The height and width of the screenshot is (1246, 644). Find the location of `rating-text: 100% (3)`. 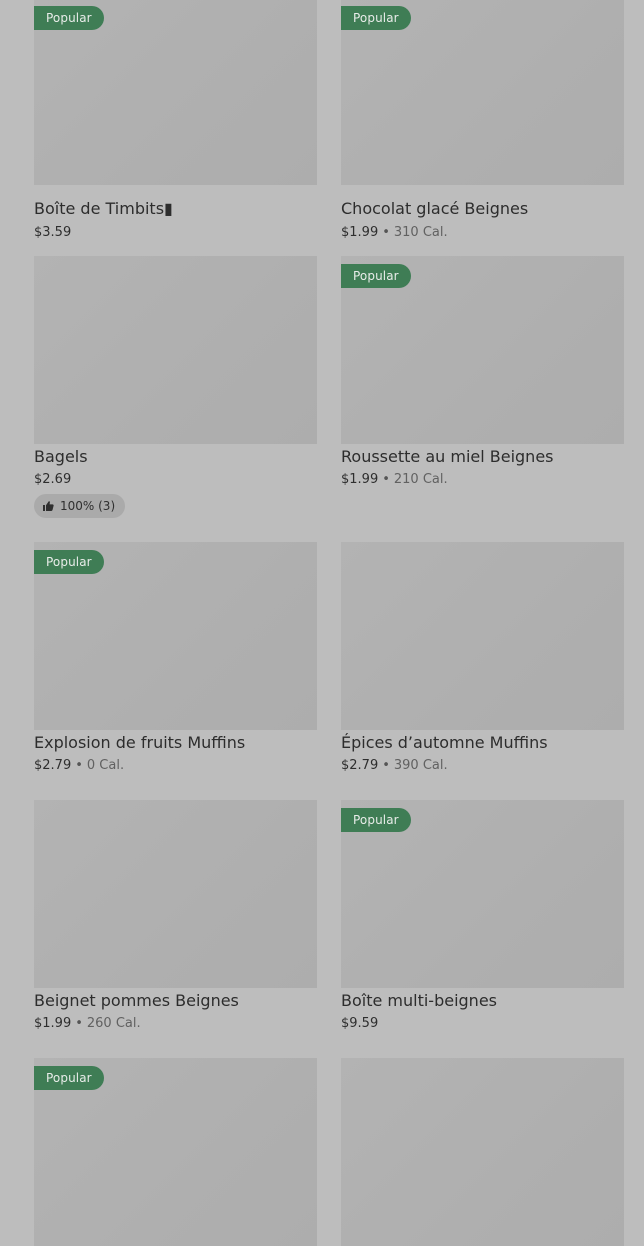

rating-text: 100% (3) is located at coordinates (88, 506).